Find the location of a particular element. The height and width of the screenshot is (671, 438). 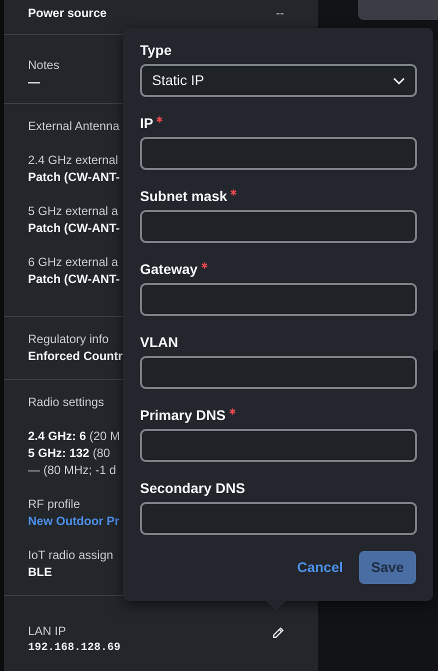

detail-label: LAN IP is located at coordinates (47, 631).